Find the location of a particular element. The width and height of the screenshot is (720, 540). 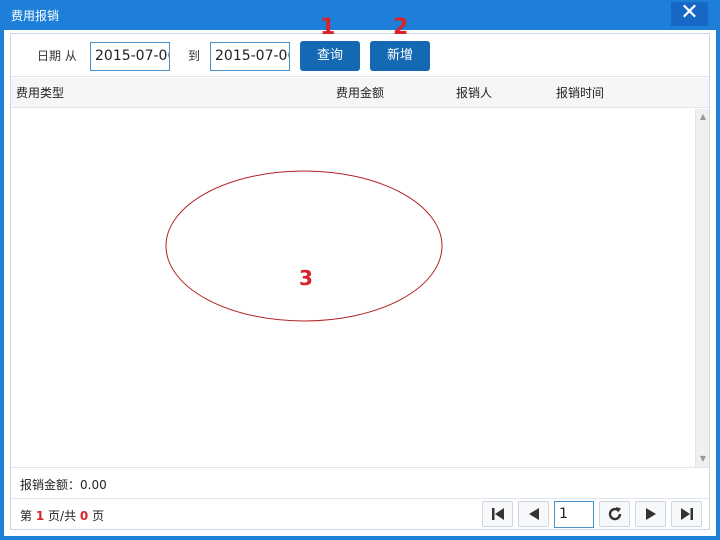

column-header-claimant: 报销人 is located at coordinates (474, 93).